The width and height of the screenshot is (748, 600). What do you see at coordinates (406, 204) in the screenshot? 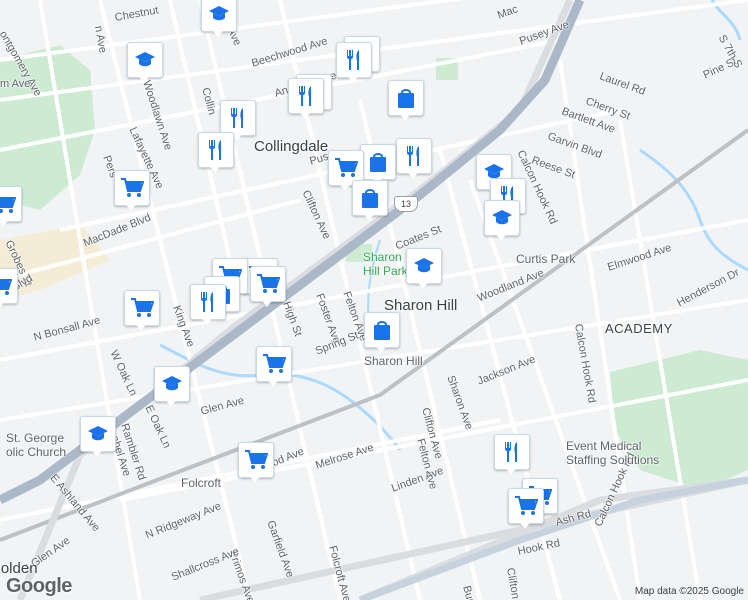
I see `route-shield: 13` at bounding box center [406, 204].